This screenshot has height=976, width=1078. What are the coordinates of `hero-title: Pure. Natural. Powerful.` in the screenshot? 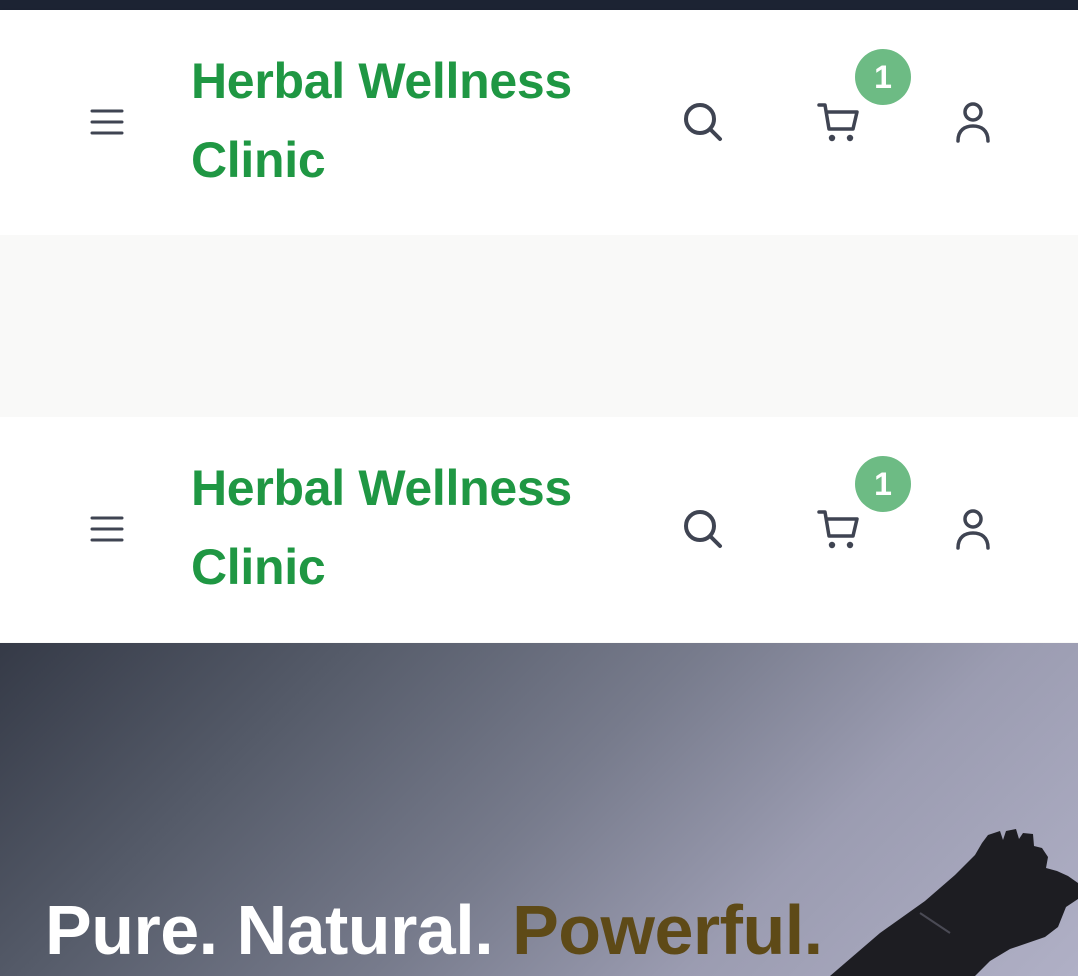 It's located at (434, 930).